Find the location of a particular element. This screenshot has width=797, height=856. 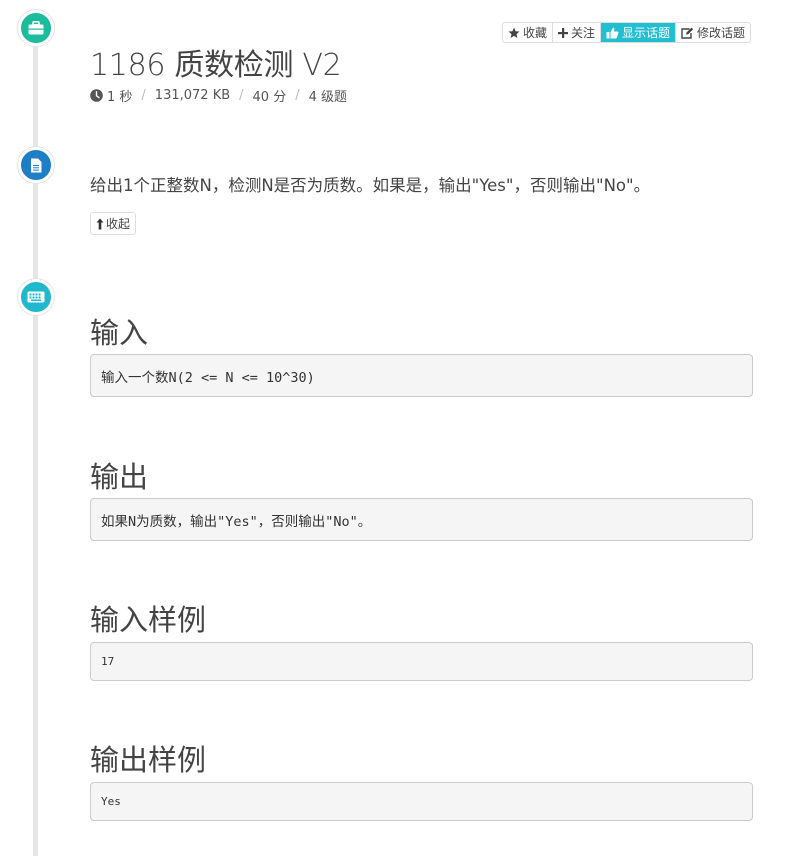

time-limit: 1 秒 is located at coordinates (120, 97).